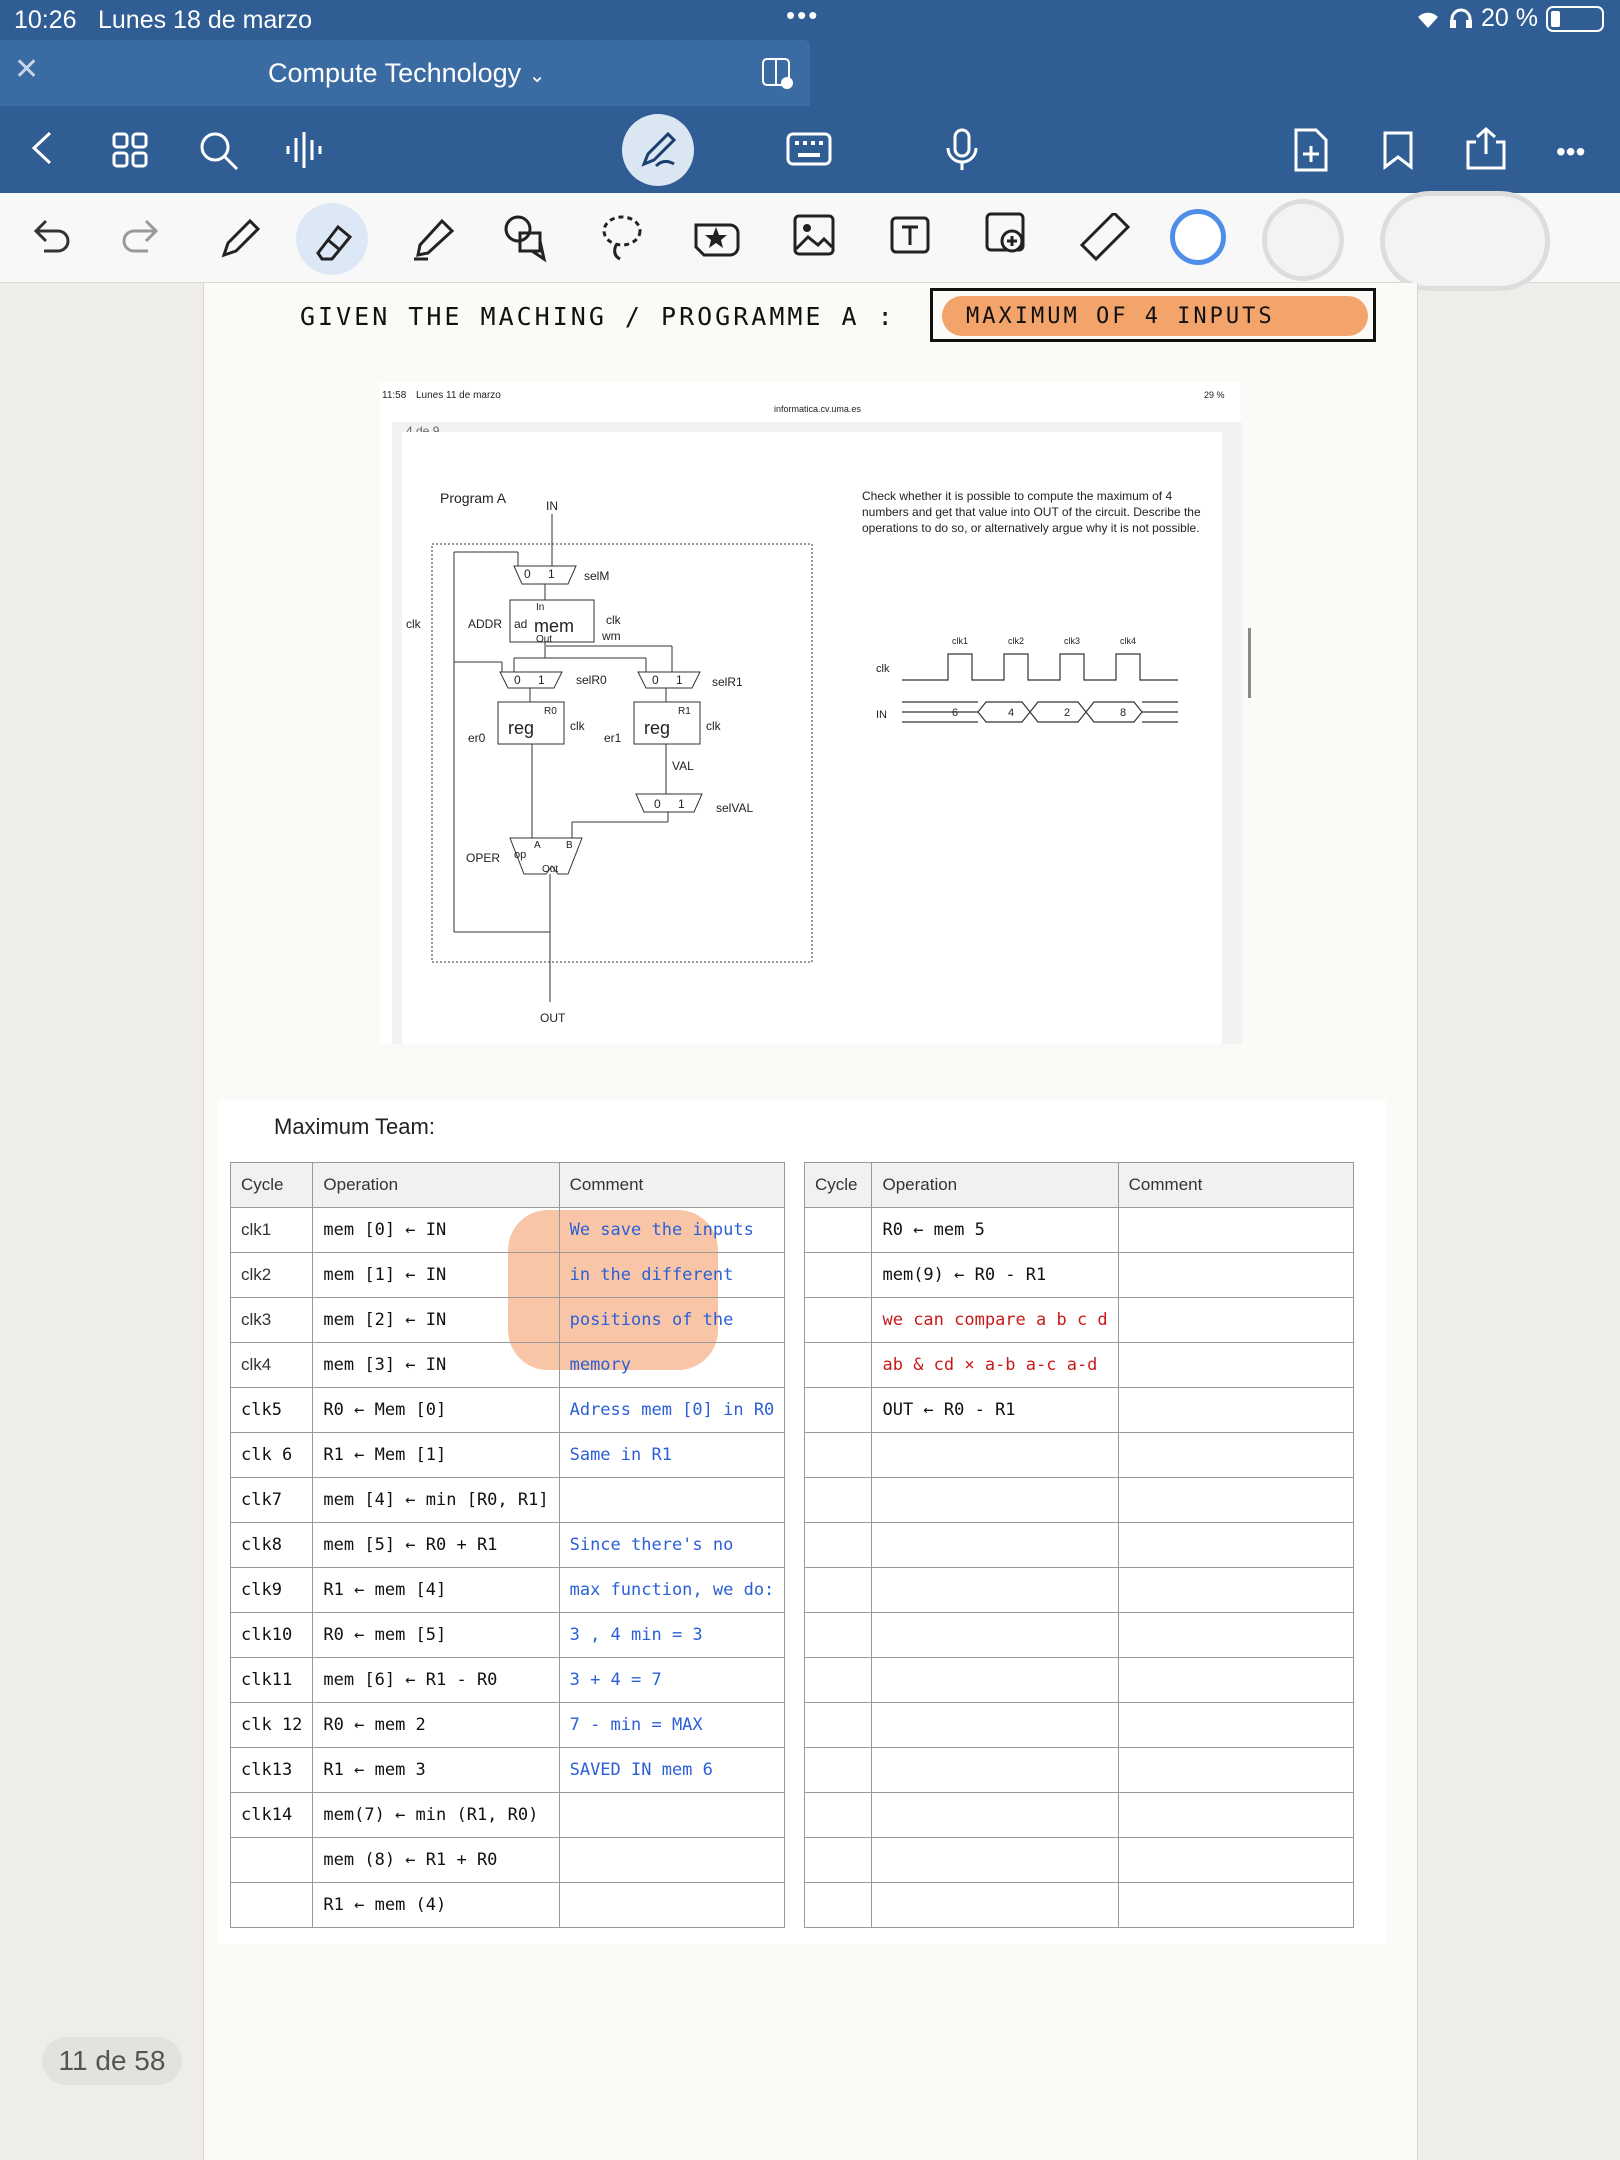  What do you see at coordinates (436, 1905) in the screenshot?
I see `table-cell-op: R1 ← mem (4)` at bounding box center [436, 1905].